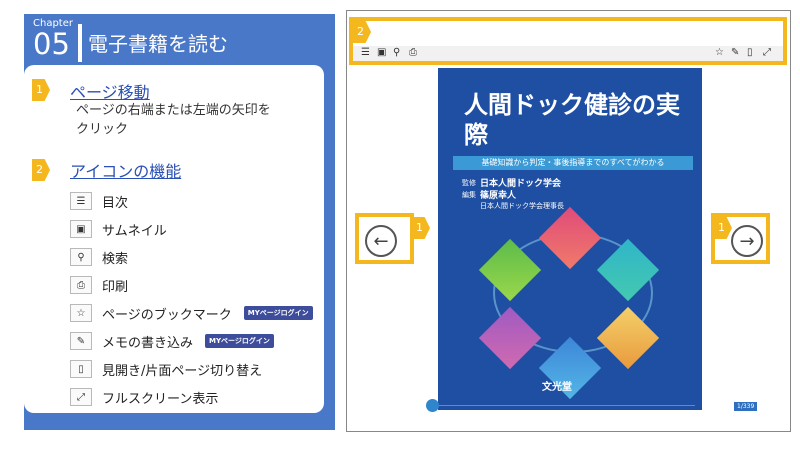 Image resolution: width=800 pixels, height=450 pixels. What do you see at coordinates (557, 387) in the screenshot?
I see `book-publisher: 文光堂` at bounding box center [557, 387].